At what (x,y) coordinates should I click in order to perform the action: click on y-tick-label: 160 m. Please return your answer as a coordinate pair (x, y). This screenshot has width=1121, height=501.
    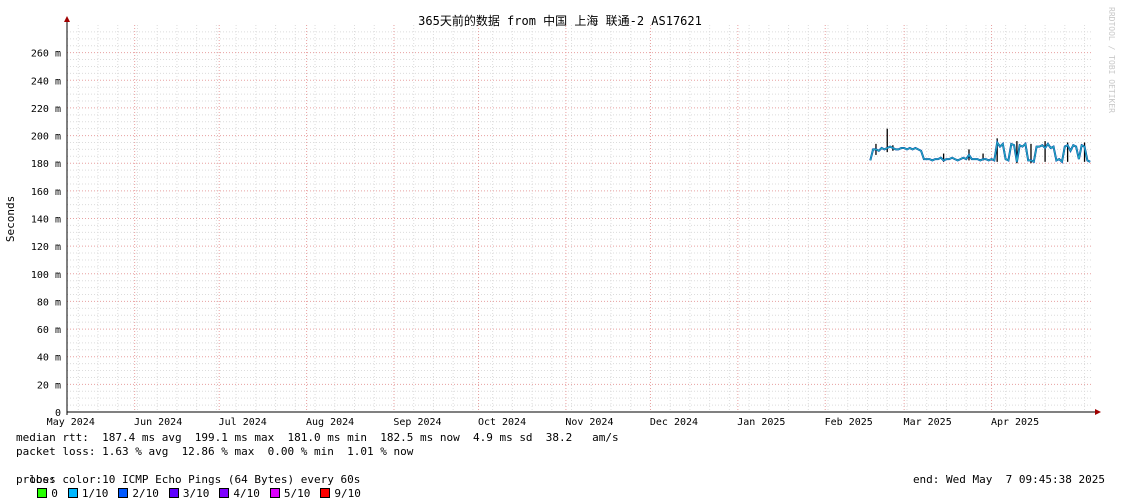
    Looking at the image, I should click on (46, 192).